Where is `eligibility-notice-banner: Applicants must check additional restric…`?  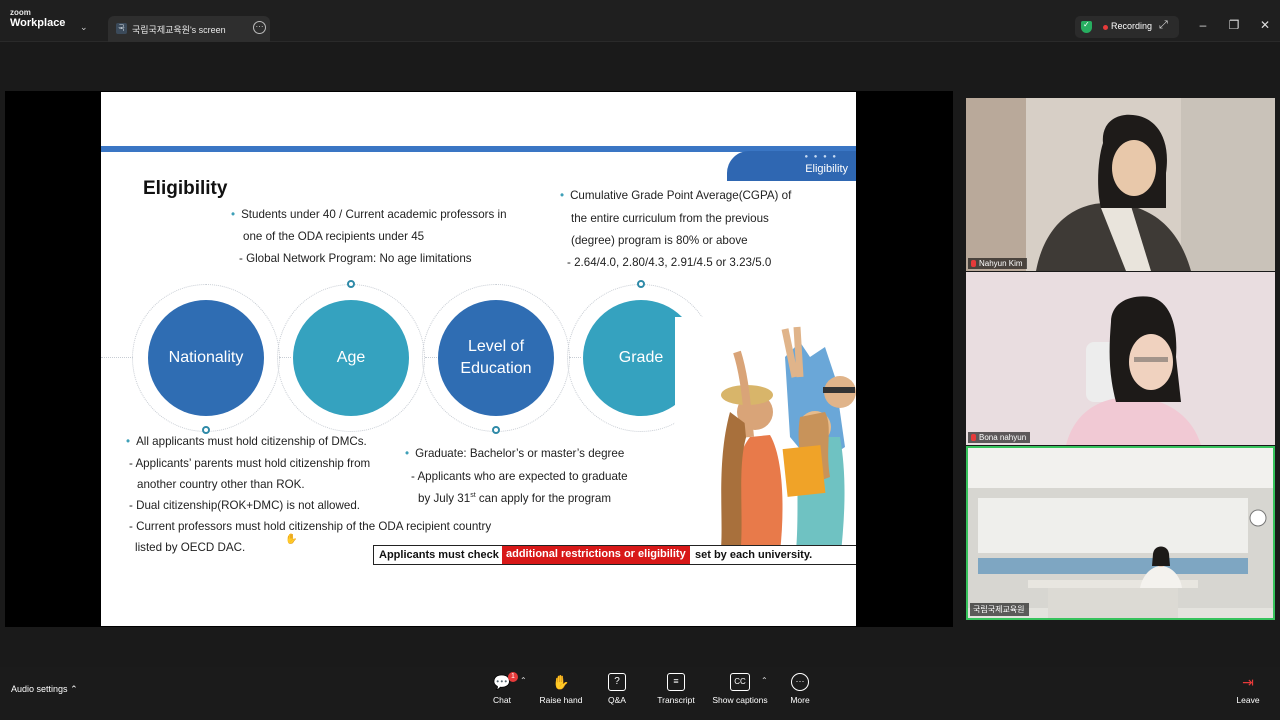 eligibility-notice-banner: Applicants must check additional restric… is located at coordinates (614, 555).